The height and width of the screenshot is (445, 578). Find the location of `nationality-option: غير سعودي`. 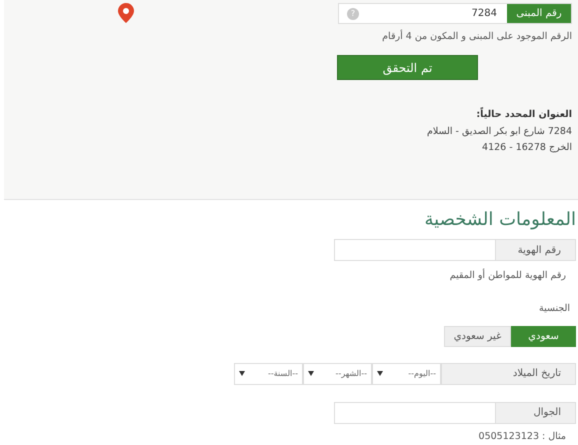

nationality-option: غير سعودي is located at coordinates (477, 336).